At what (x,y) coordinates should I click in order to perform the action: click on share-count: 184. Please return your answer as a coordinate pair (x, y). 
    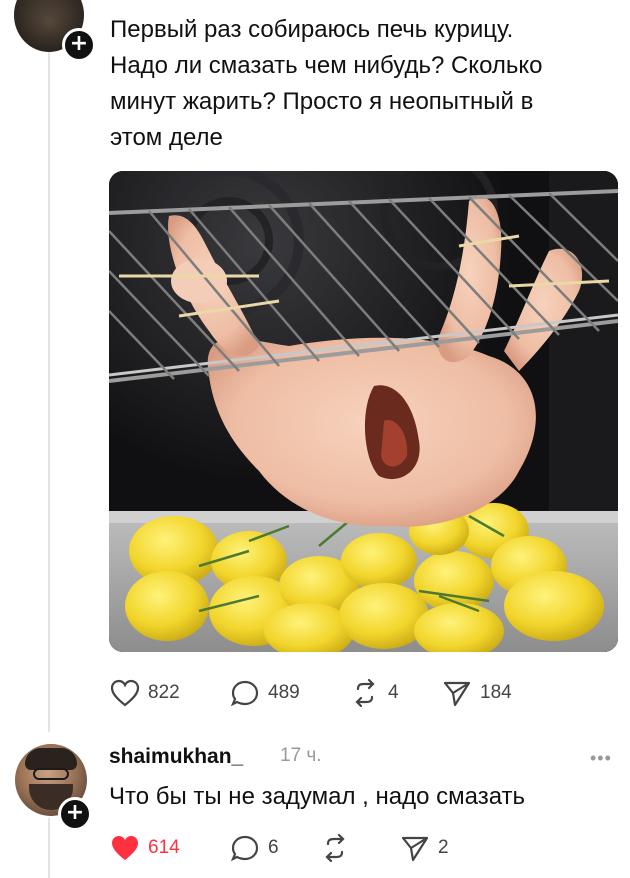
    Looking at the image, I should click on (496, 692).